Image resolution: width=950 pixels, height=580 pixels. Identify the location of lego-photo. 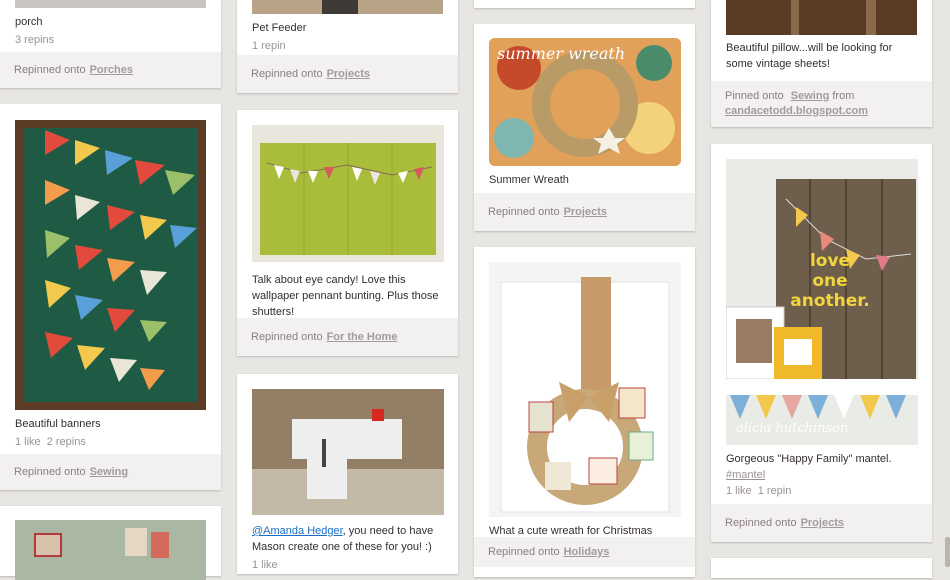
(348, 452).